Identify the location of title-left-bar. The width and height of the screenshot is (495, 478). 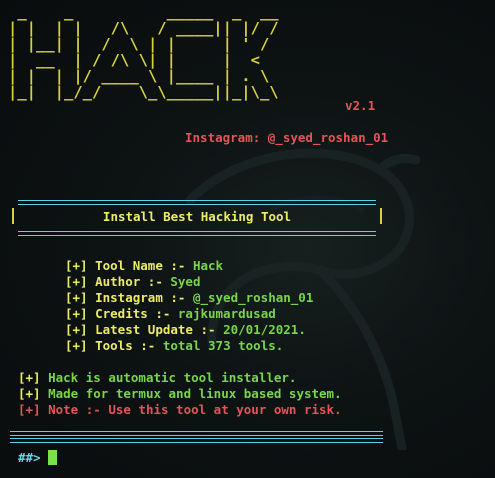
(13, 216).